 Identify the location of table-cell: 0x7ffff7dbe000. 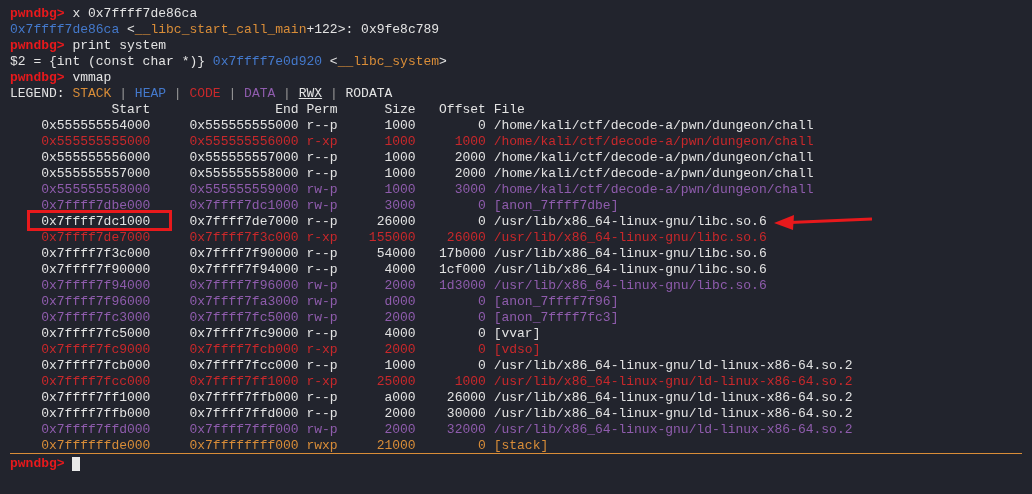
(96, 205).